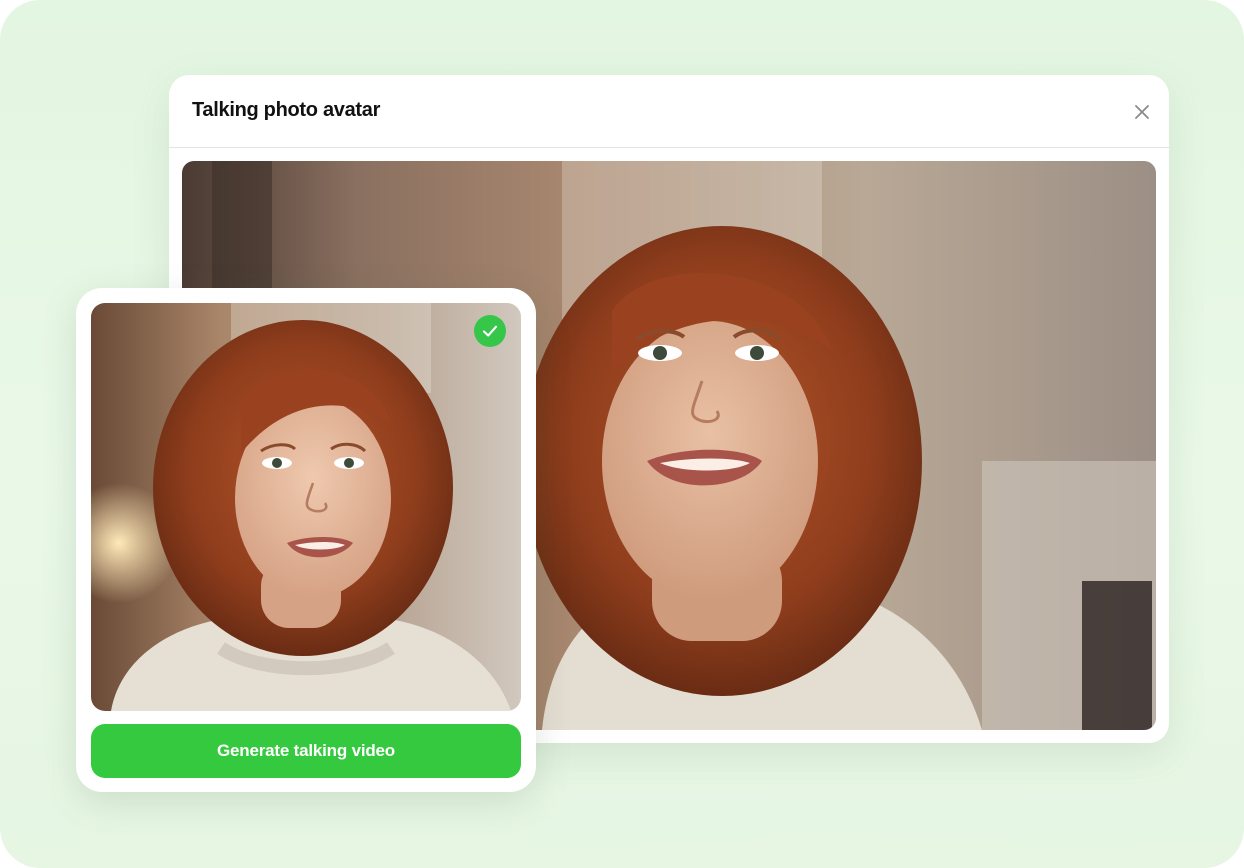 The height and width of the screenshot is (868, 1244). I want to click on selected-check-badge, so click(490, 331).